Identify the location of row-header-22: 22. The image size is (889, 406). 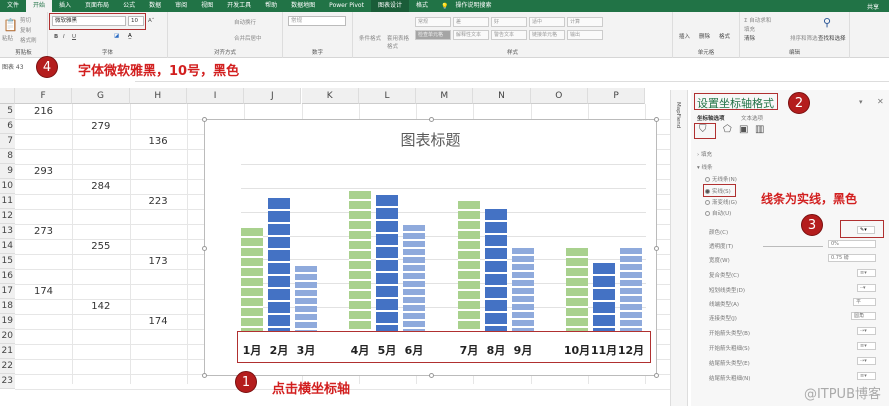
(7, 366).